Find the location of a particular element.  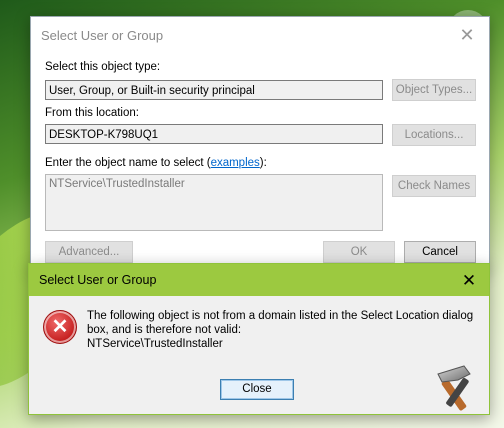

location-label: From this location: is located at coordinates (92, 113).